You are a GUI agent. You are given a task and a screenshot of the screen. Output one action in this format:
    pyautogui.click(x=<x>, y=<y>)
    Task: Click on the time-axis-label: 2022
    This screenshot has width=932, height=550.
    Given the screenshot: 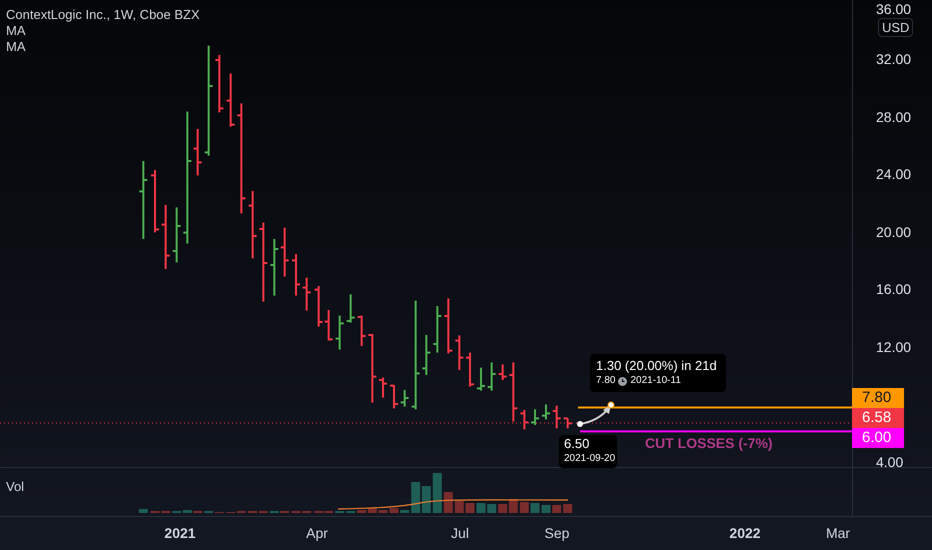 What is the action you would take?
    pyautogui.click(x=745, y=533)
    